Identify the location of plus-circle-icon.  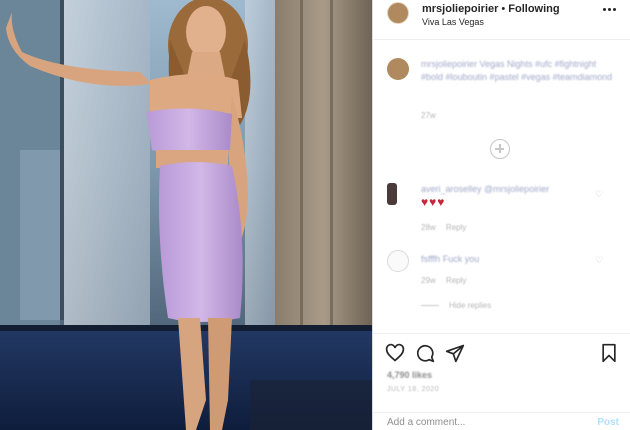
(500, 149).